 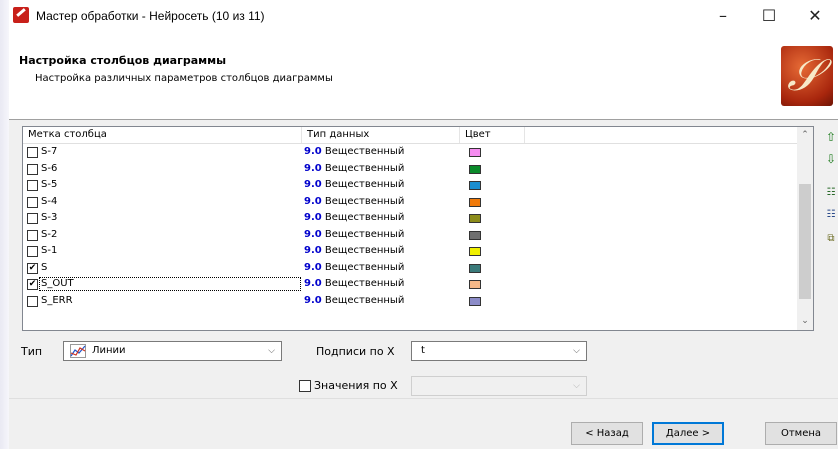 What do you see at coordinates (57, 283) in the screenshot?
I see `row-label: S_OUT` at bounding box center [57, 283].